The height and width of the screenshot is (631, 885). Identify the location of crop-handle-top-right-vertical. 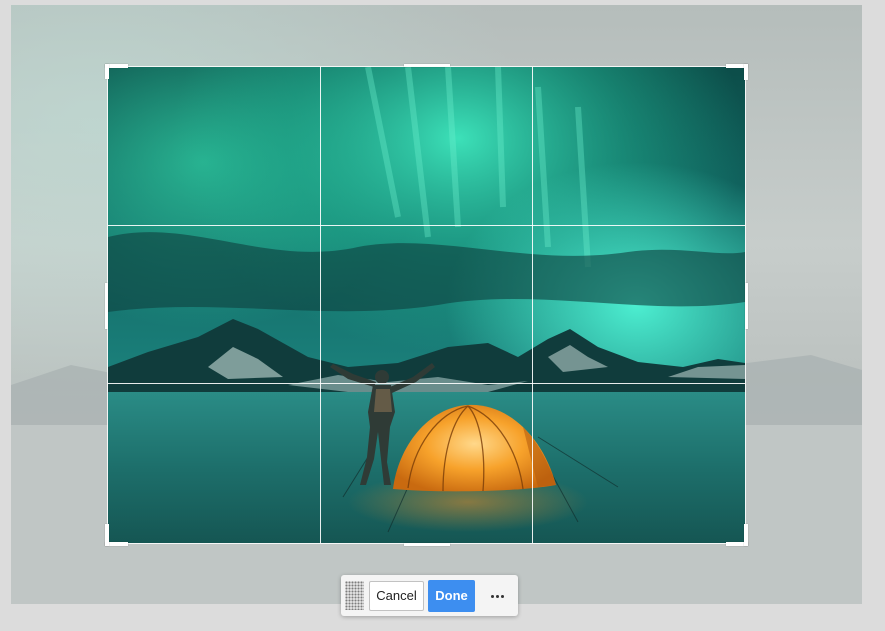
(746, 72).